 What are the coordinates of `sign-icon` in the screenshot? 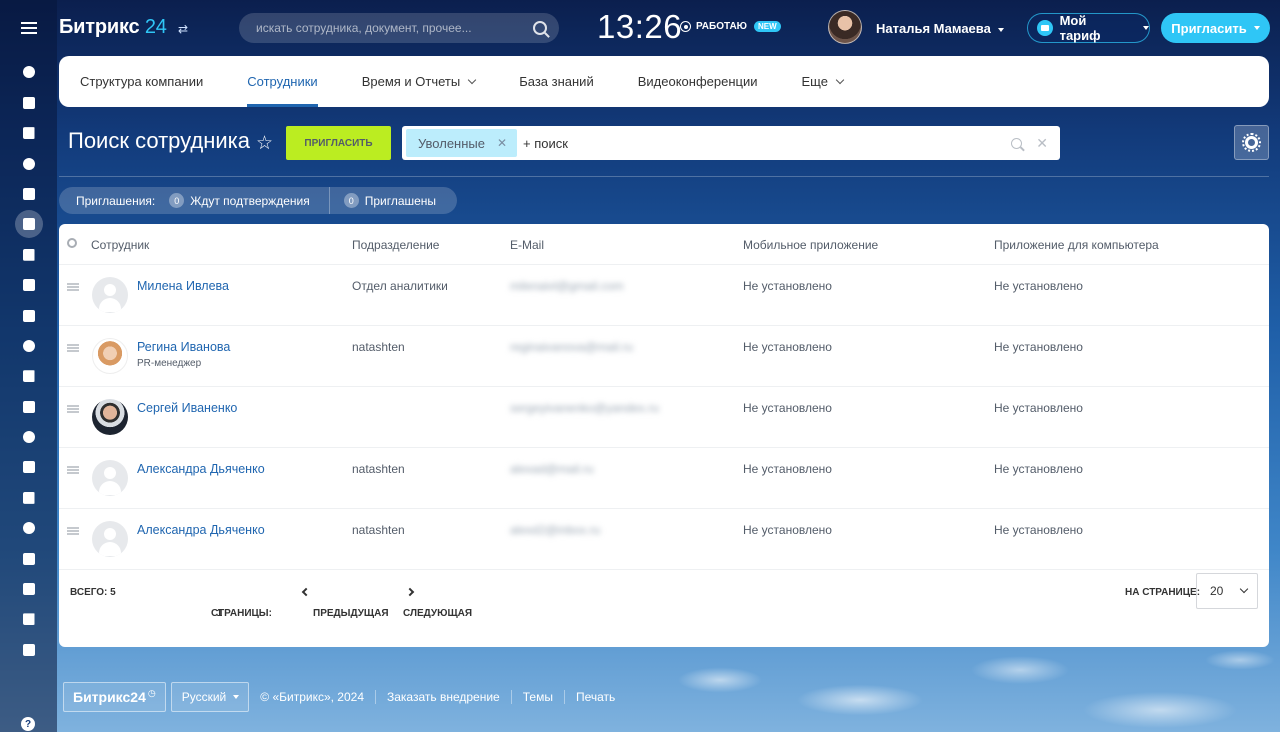 It's located at (29, 498).